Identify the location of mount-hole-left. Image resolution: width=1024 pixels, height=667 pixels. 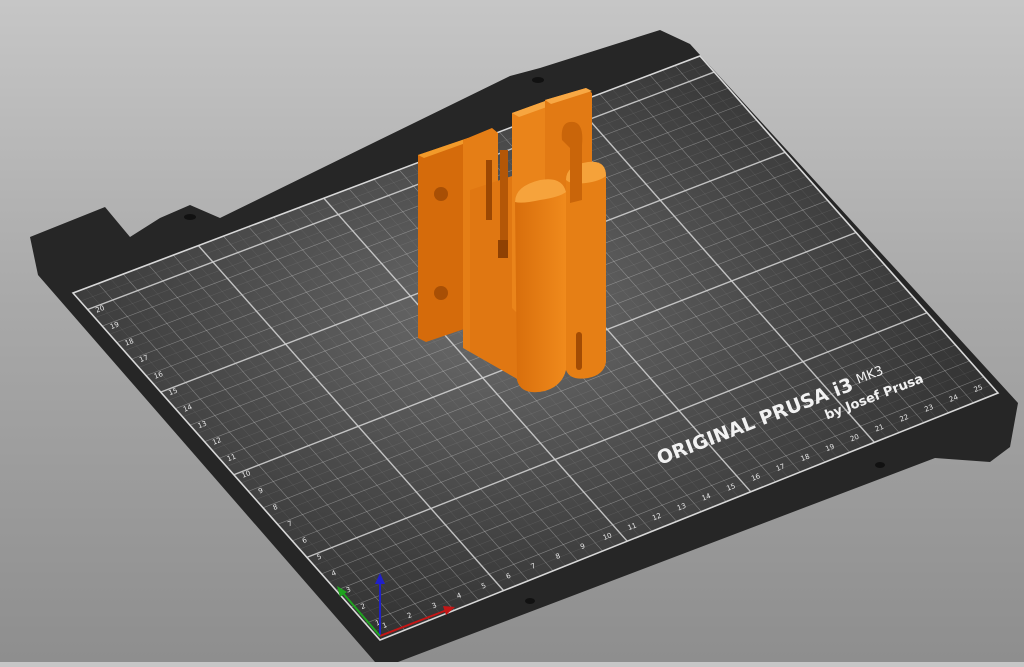
(190, 217).